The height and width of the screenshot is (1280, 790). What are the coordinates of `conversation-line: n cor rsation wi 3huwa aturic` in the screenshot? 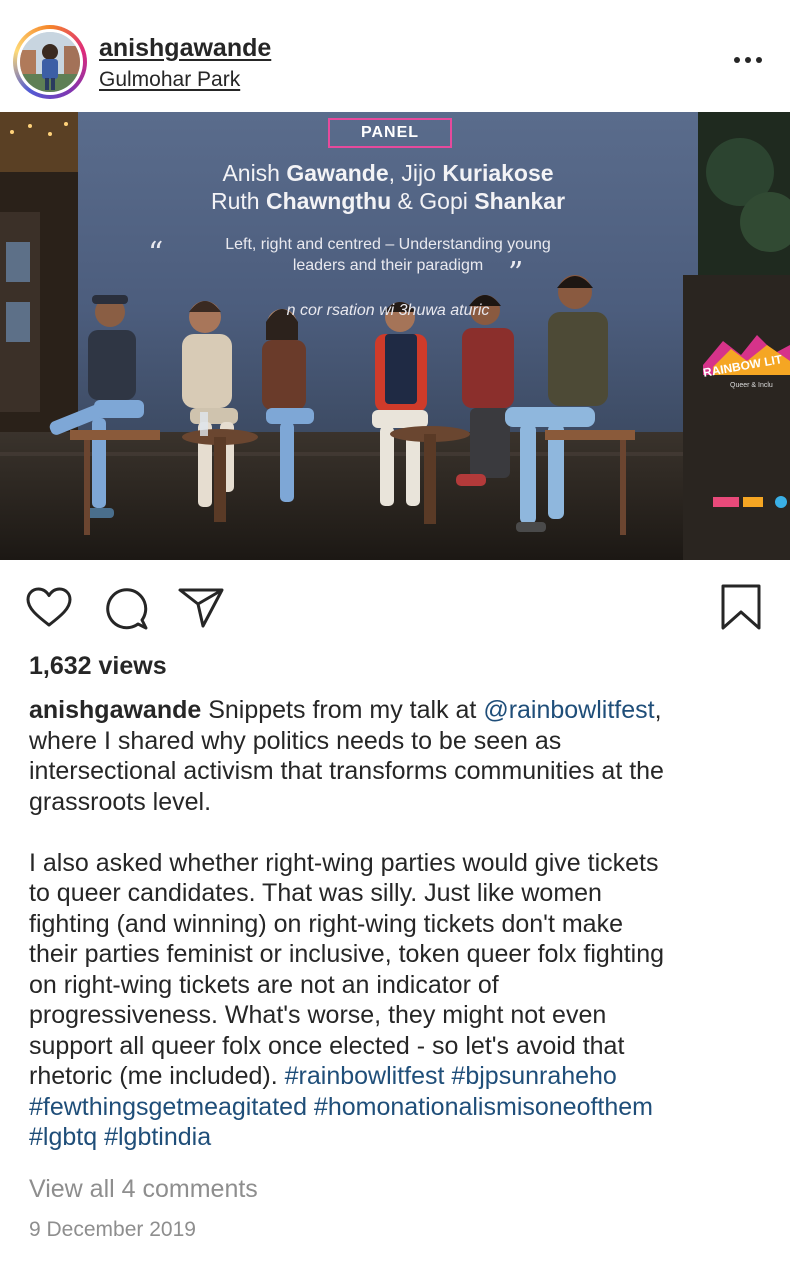 It's located at (388, 310).